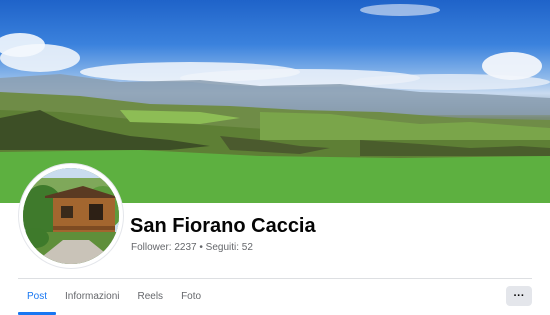 This screenshot has width=550, height=315. I want to click on more-dots-icon: ···, so click(519, 295).